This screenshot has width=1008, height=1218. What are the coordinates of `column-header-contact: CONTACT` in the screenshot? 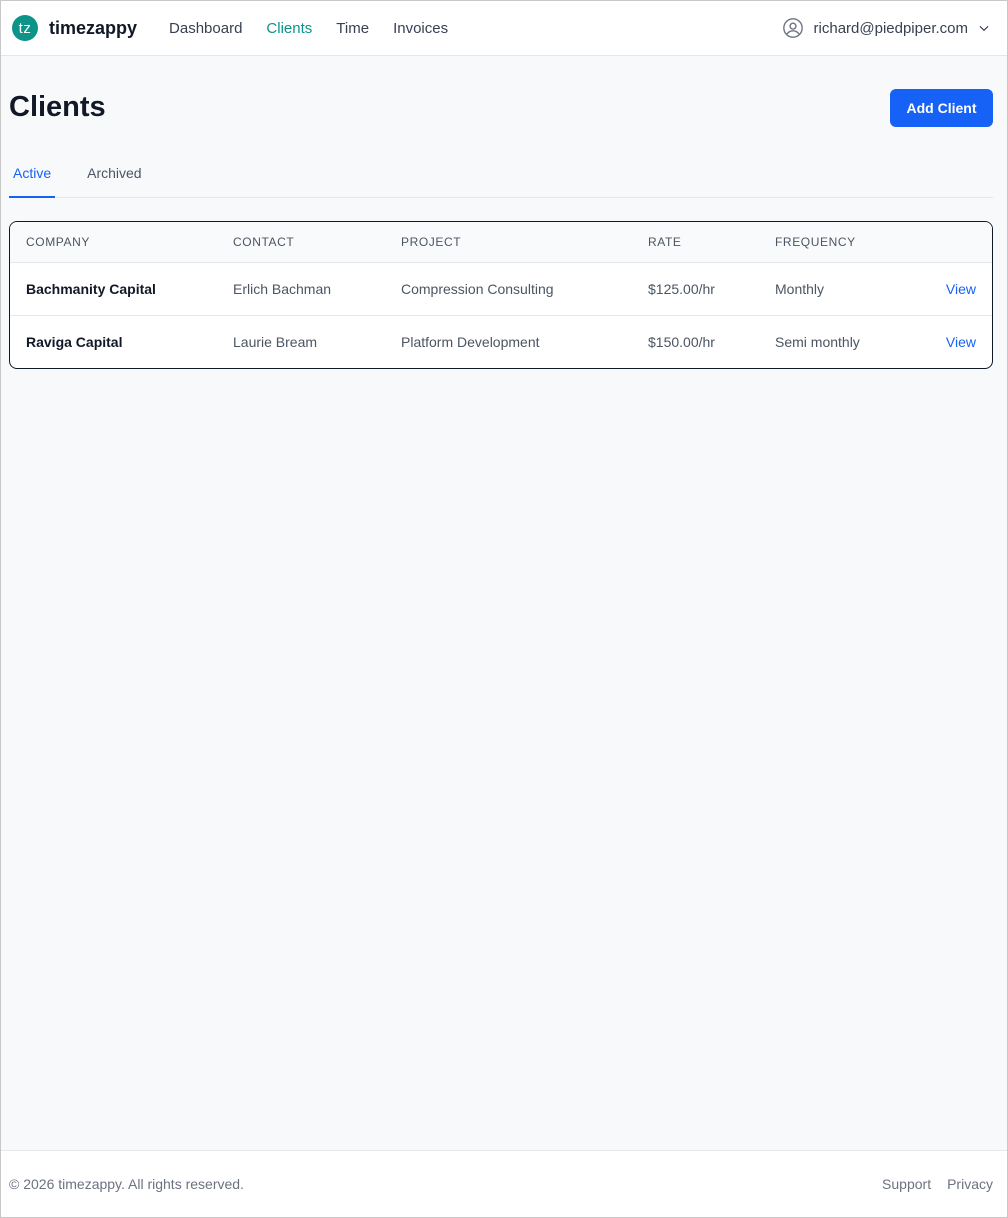 It's located at (317, 242).